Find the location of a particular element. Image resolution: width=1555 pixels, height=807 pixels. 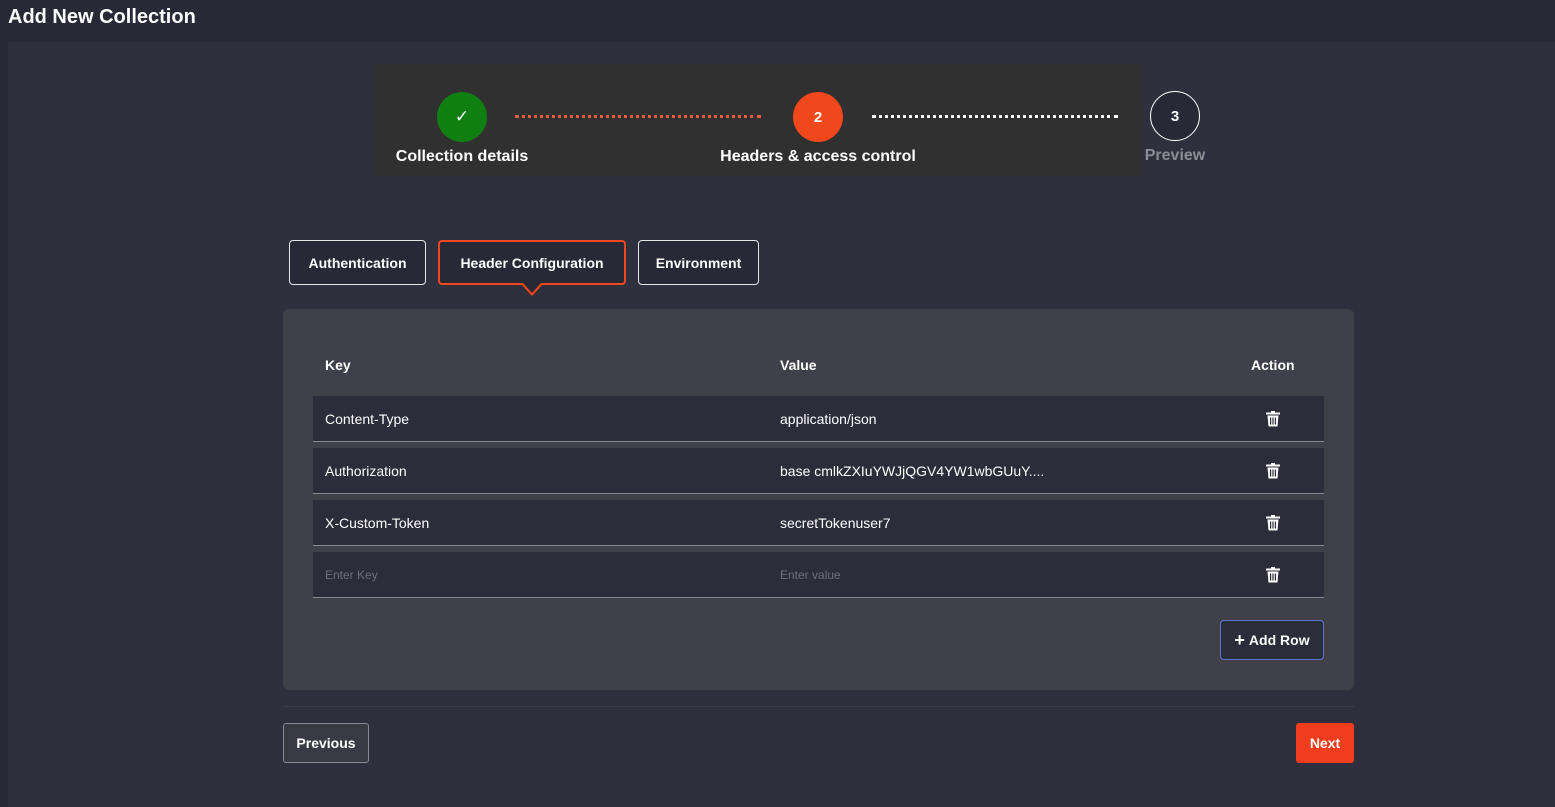

header-key-cell: Authorization is located at coordinates (545, 470).